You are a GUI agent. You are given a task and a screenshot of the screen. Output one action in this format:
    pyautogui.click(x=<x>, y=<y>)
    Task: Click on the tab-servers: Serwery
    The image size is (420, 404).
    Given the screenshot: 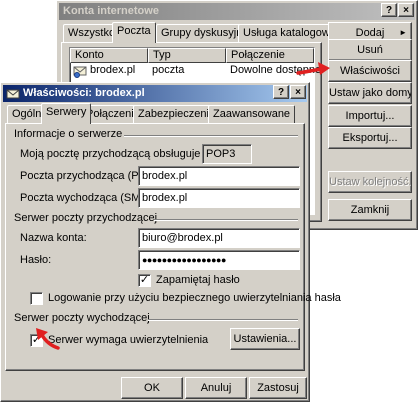 What is the action you would take?
    pyautogui.click(x=66, y=113)
    